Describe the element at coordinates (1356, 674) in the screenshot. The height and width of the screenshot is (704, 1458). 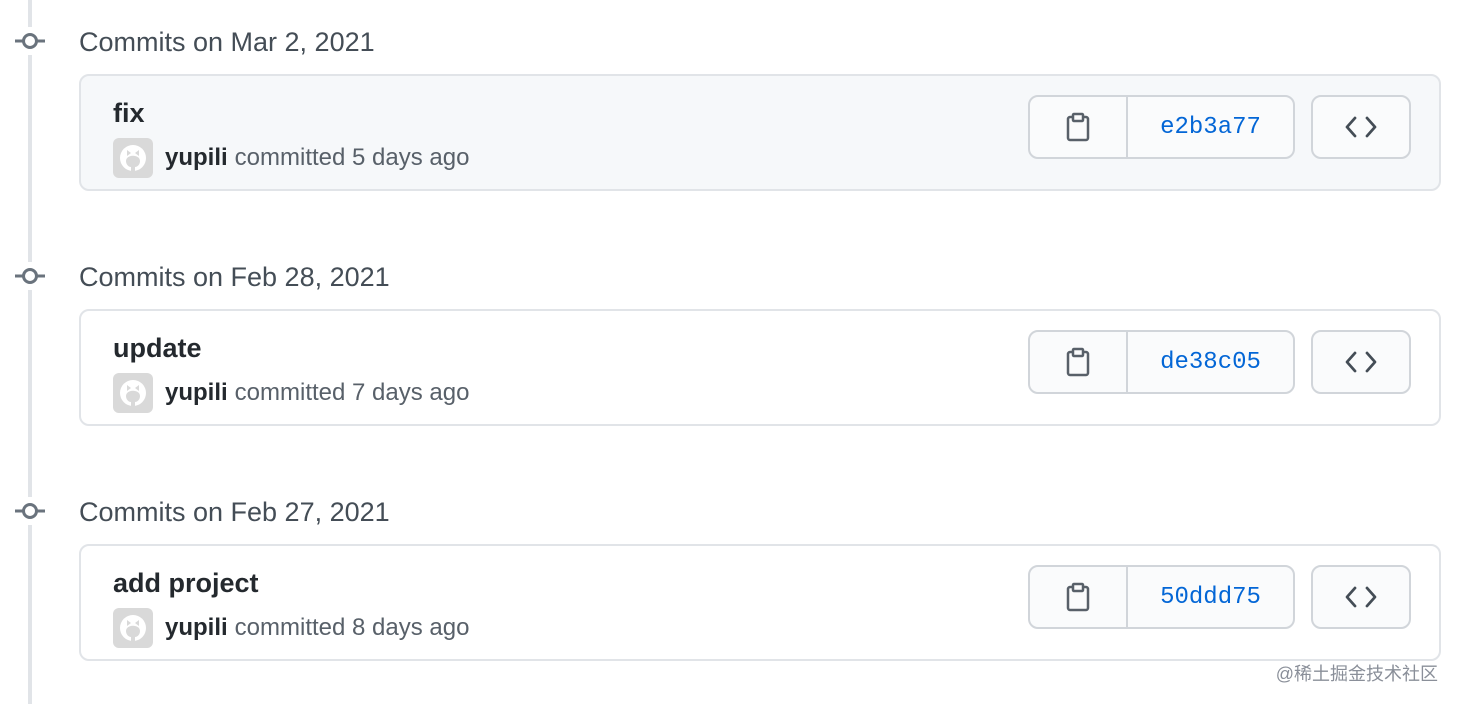
I see `watermark: @稀土掘金技术社区` at that location.